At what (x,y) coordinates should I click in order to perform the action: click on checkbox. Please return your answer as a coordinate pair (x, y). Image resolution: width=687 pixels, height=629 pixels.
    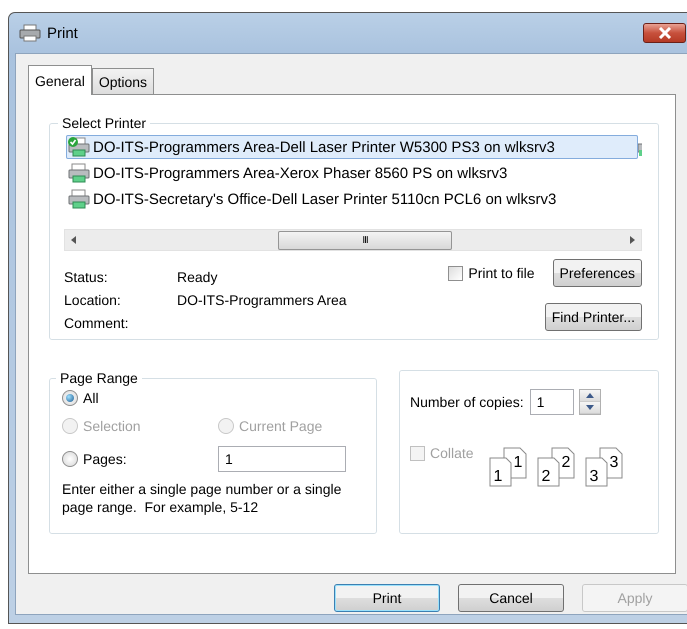
    Looking at the image, I should click on (456, 273).